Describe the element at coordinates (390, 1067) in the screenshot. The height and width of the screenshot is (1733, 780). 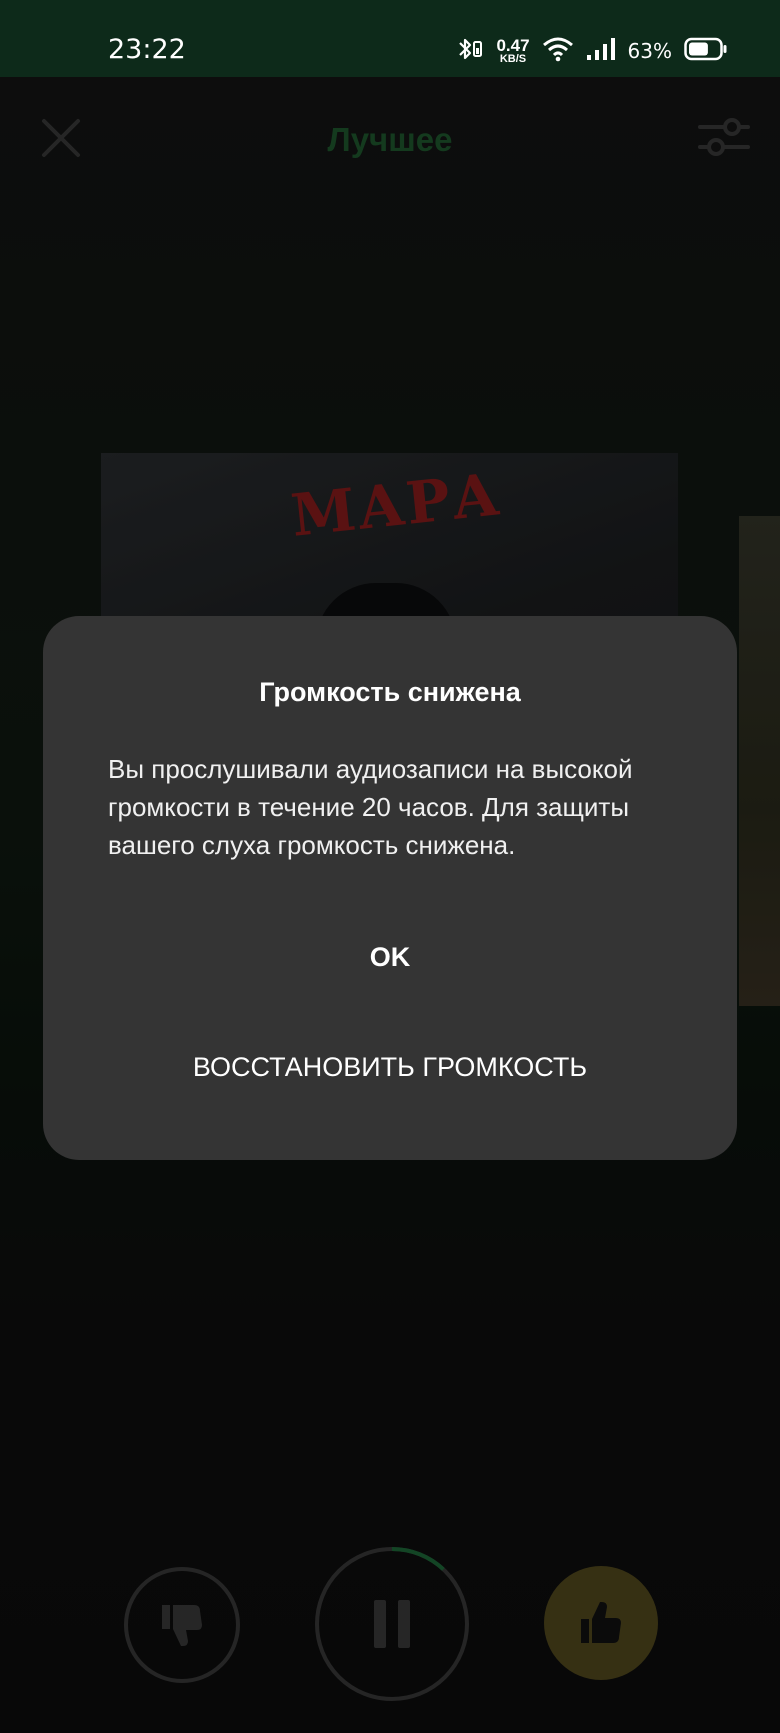
I see `restore-volume-button: ВОССТАНОВИТЬ ГРОМКОСТЬ` at that location.